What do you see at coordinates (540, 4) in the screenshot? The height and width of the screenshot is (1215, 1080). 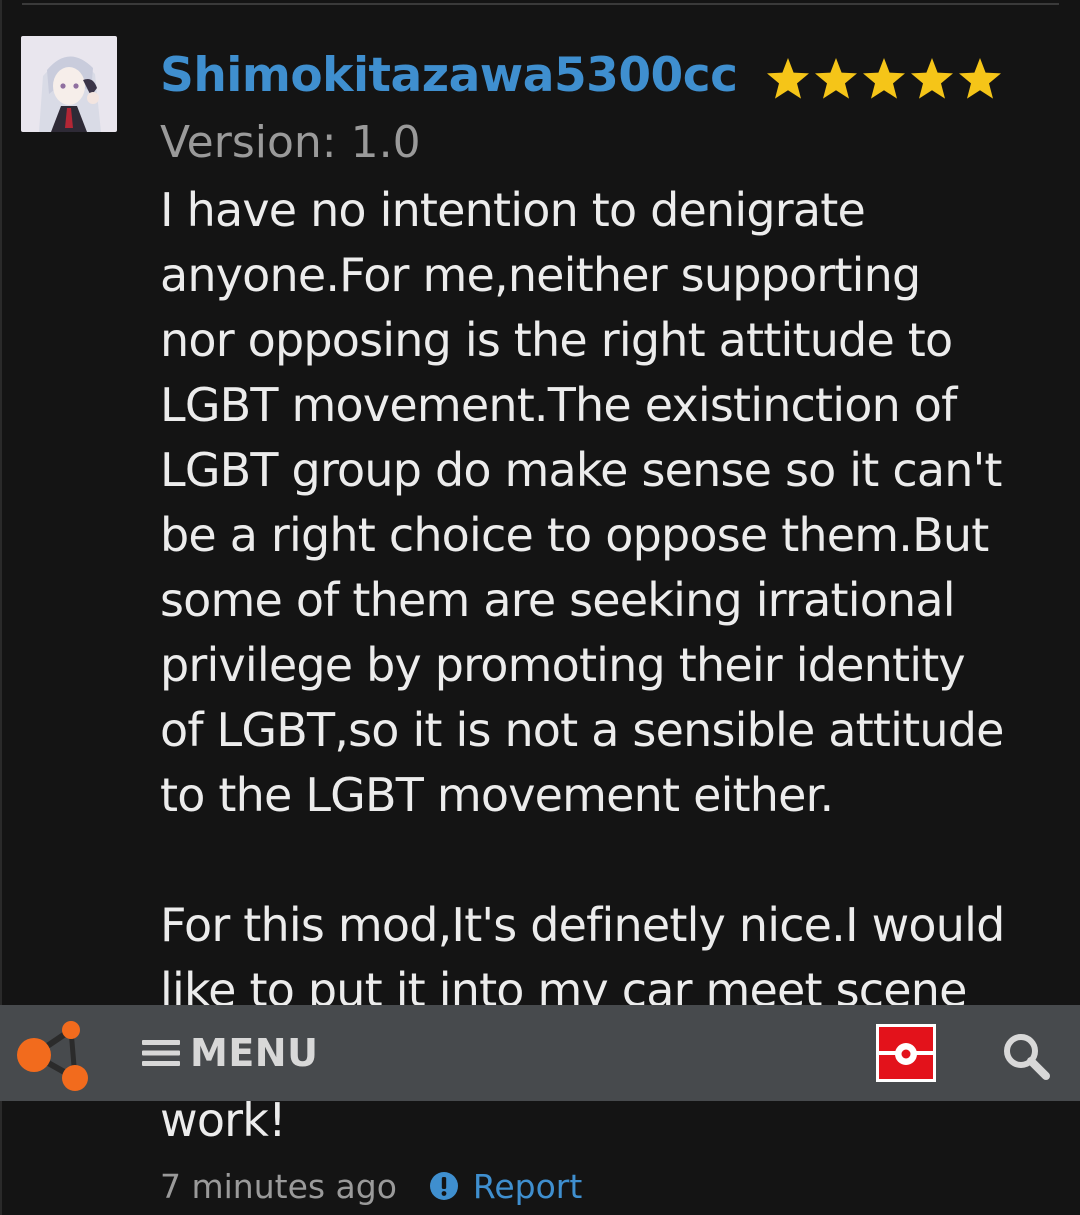 I see `section-divider` at bounding box center [540, 4].